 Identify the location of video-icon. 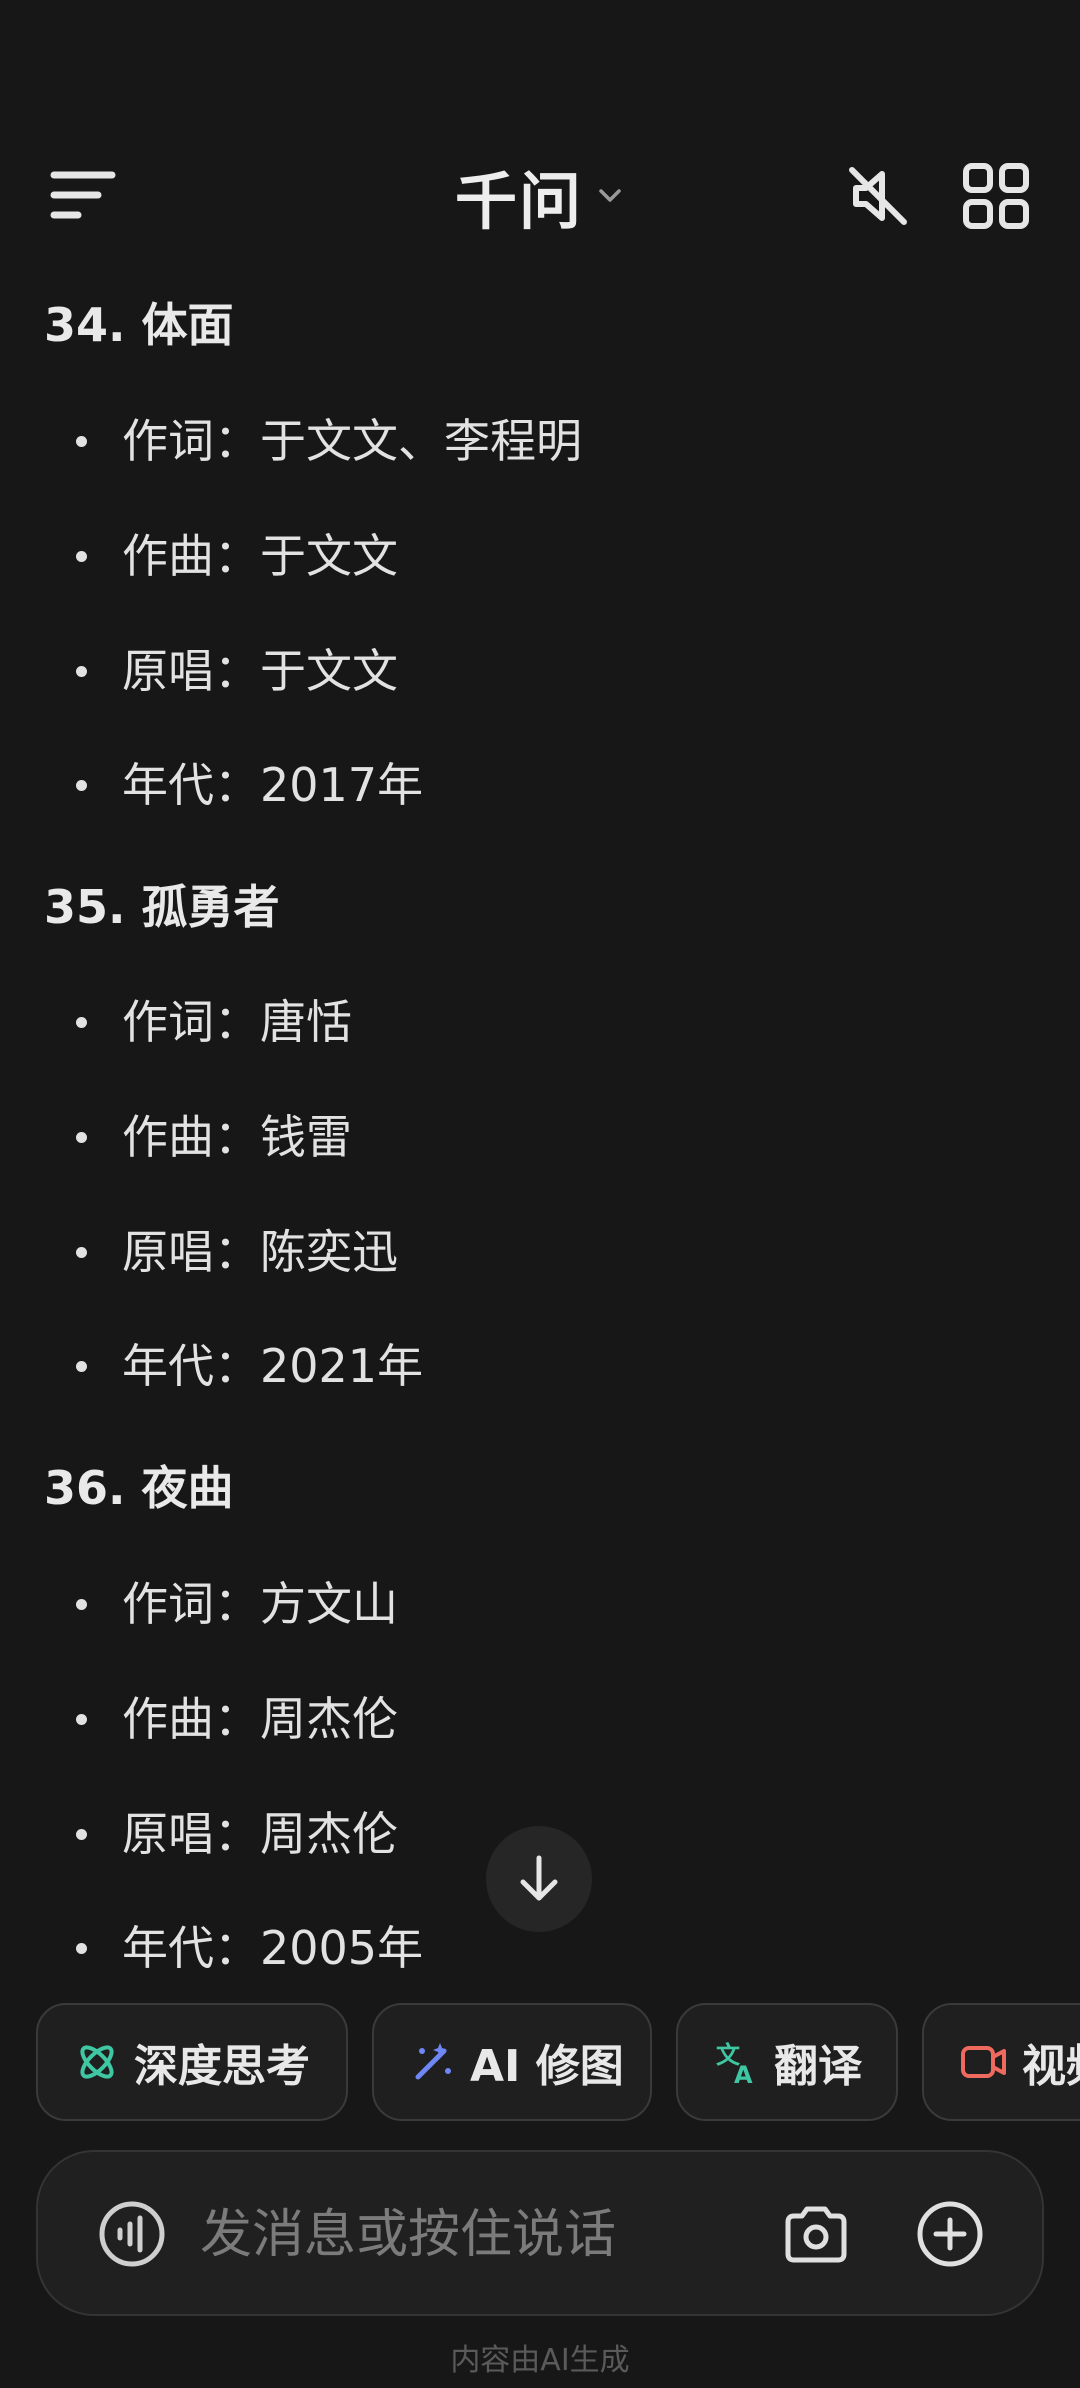
(983, 2062).